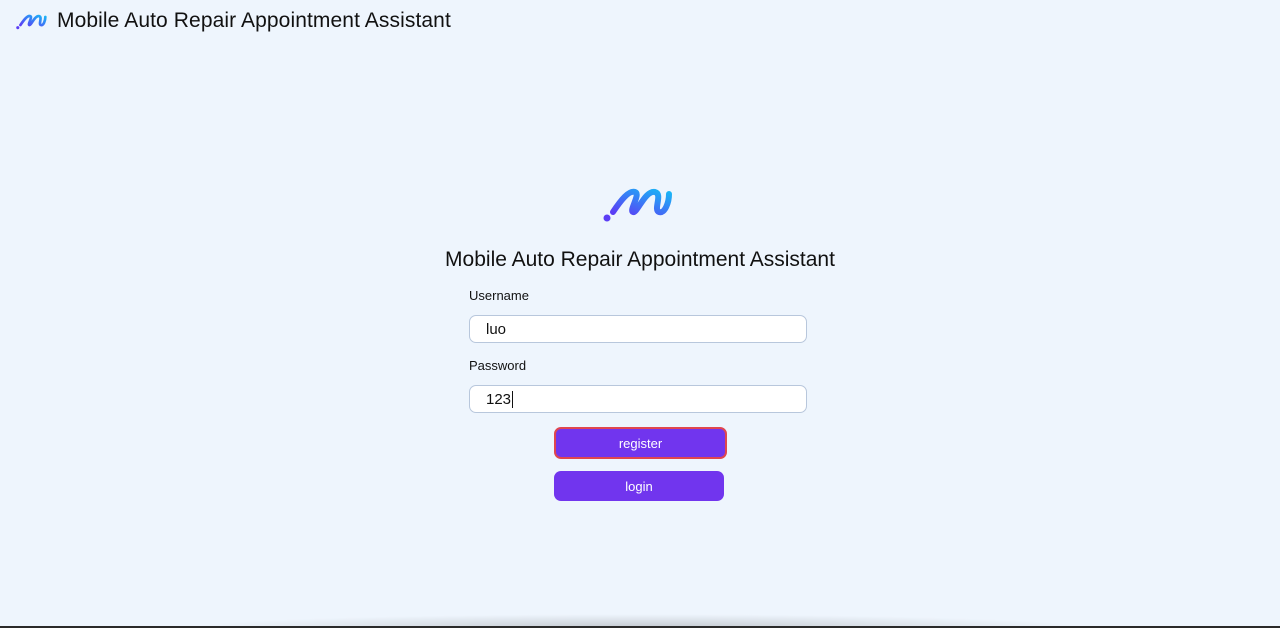 The image size is (1280, 628). What do you see at coordinates (254, 20) in the screenshot?
I see `app-title: Mobile Auto Repair Appointment Assistant` at bounding box center [254, 20].